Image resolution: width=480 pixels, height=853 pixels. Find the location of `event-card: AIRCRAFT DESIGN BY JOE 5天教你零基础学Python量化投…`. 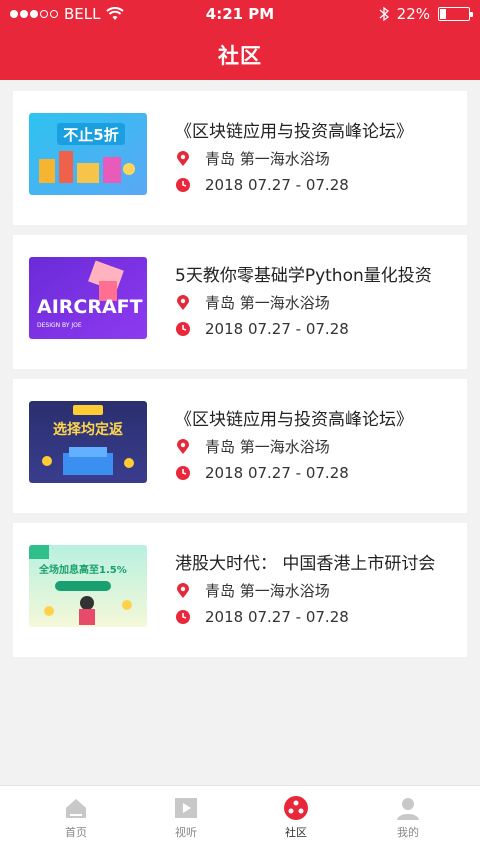

event-card: AIRCRAFT DESIGN BY JOE 5天教你零基础学Python量化投… is located at coordinates (240, 302).